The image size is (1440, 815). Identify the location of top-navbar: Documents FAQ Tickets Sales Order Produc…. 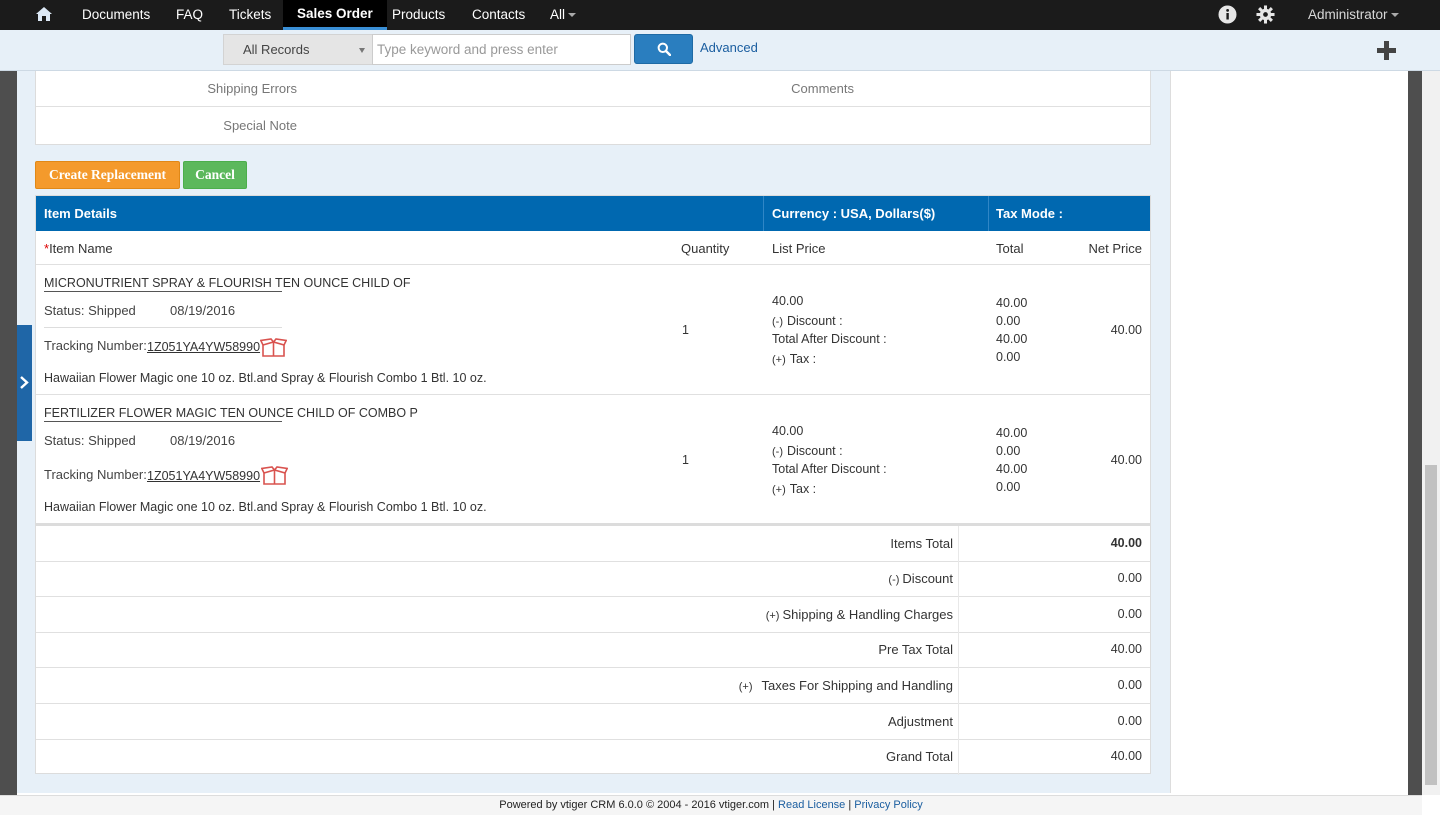
(720, 15).